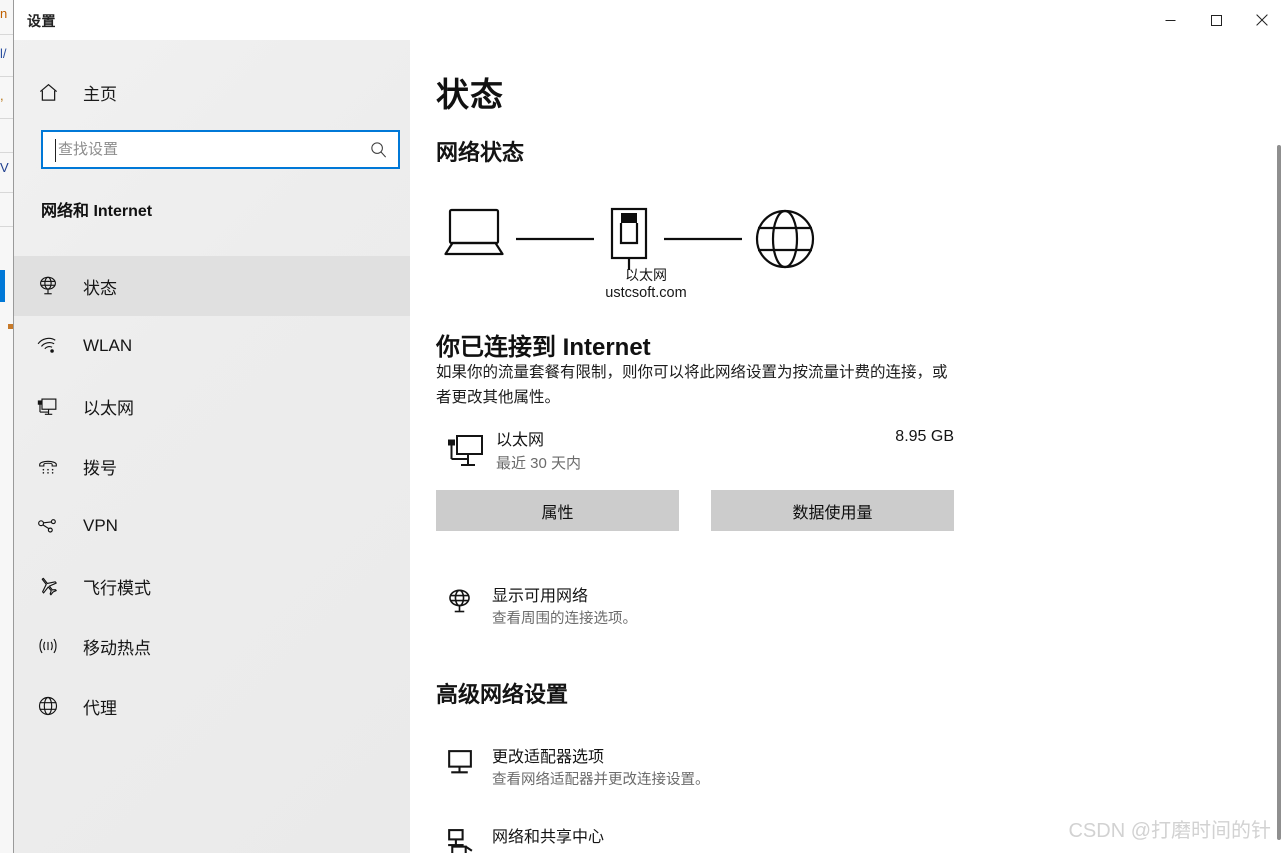 The image size is (1285, 853). I want to click on adapter-data-usage: 8.95 GB, so click(924, 436).